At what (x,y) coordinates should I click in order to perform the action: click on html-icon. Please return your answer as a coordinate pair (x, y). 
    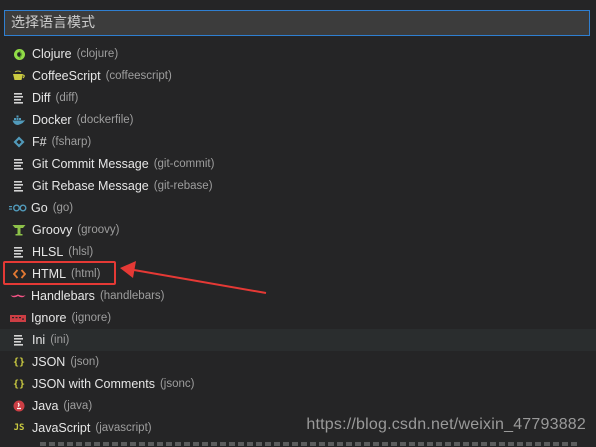
    Looking at the image, I should click on (19, 274).